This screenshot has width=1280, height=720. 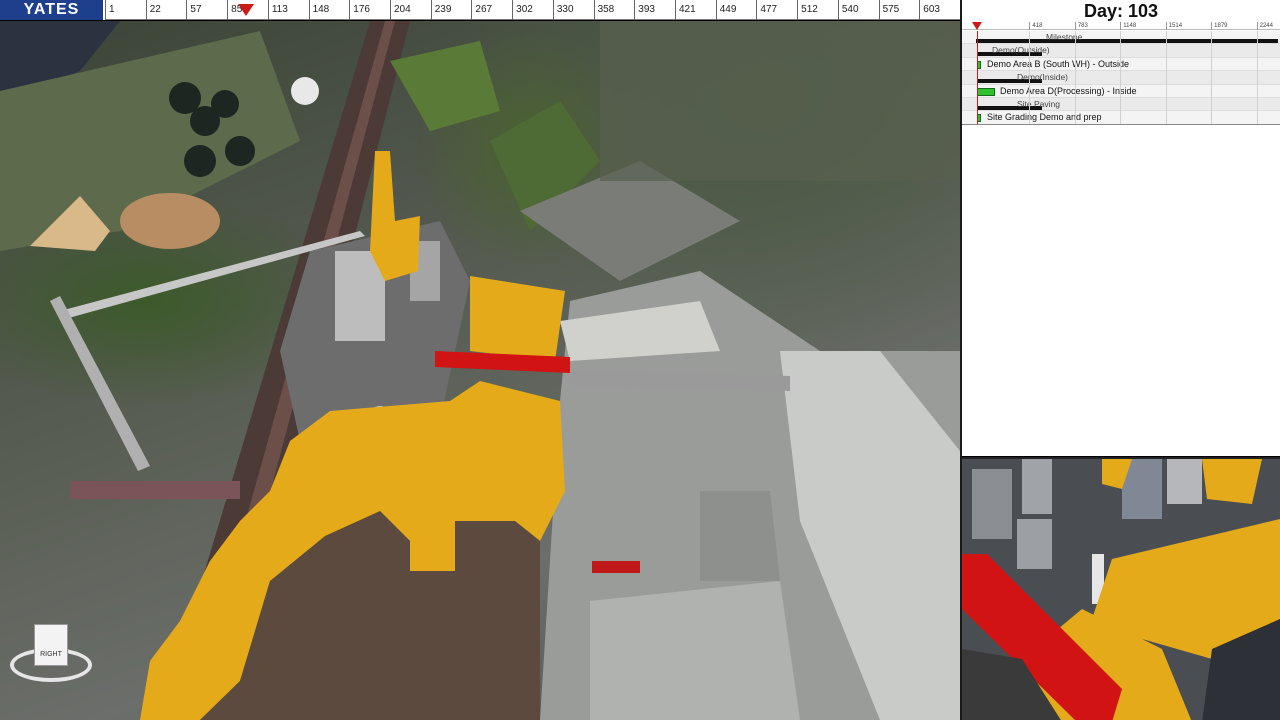 I want to click on timeline-tick: 603, so click(x=939, y=10).